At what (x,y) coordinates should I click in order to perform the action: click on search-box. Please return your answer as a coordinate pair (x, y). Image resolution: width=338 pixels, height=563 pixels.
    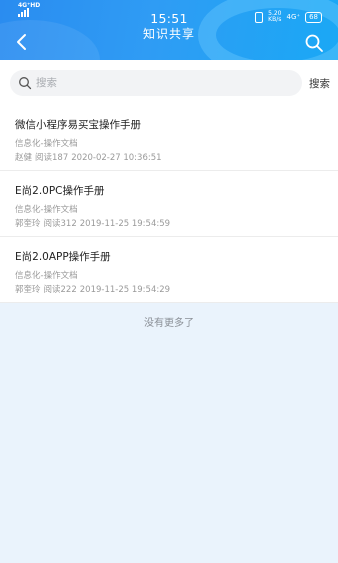
    Looking at the image, I should click on (156, 83).